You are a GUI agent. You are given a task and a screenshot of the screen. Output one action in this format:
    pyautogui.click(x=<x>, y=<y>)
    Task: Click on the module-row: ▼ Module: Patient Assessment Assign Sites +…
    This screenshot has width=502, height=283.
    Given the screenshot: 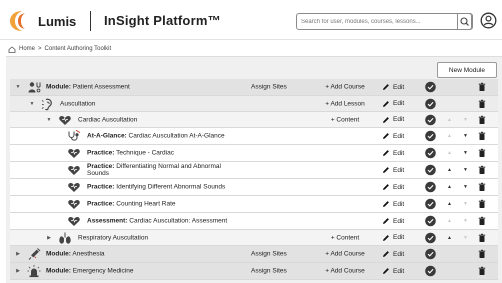 What is the action you would take?
    pyautogui.click(x=254, y=87)
    